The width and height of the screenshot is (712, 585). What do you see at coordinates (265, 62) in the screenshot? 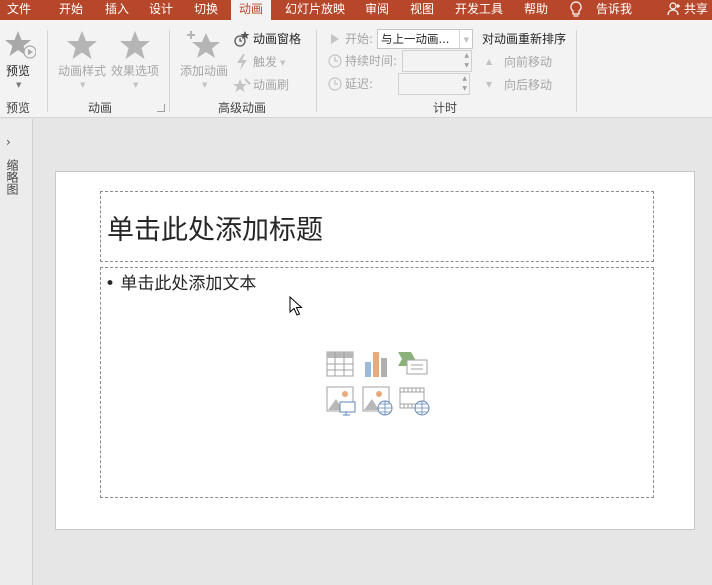
I see `trigger-label: 触发` at bounding box center [265, 62].